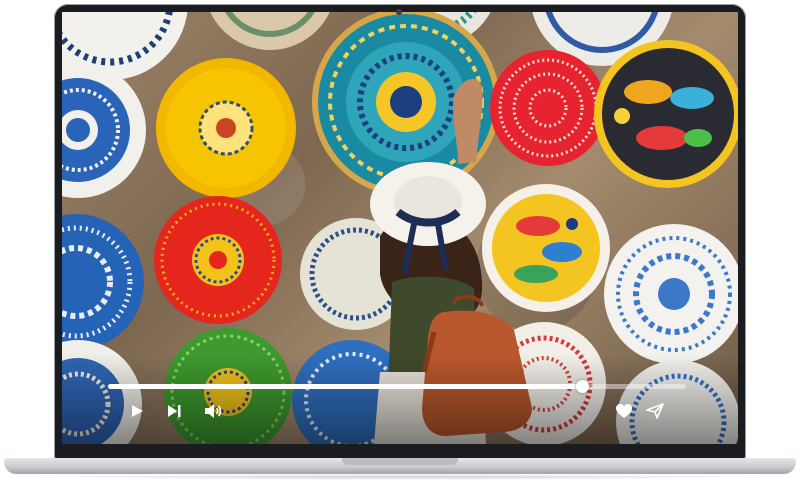 The height and width of the screenshot is (491, 800). I want to click on skip-next-icon, so click(174, 411).